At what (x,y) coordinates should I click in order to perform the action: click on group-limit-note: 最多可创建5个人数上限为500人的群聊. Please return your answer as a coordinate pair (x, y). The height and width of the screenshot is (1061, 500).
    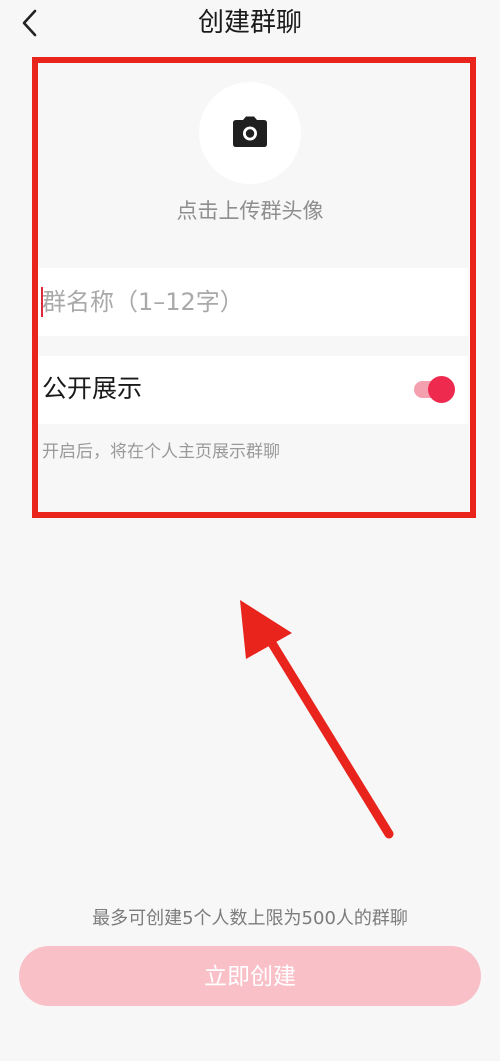
    Looking at the image, I should click on (250, 918).